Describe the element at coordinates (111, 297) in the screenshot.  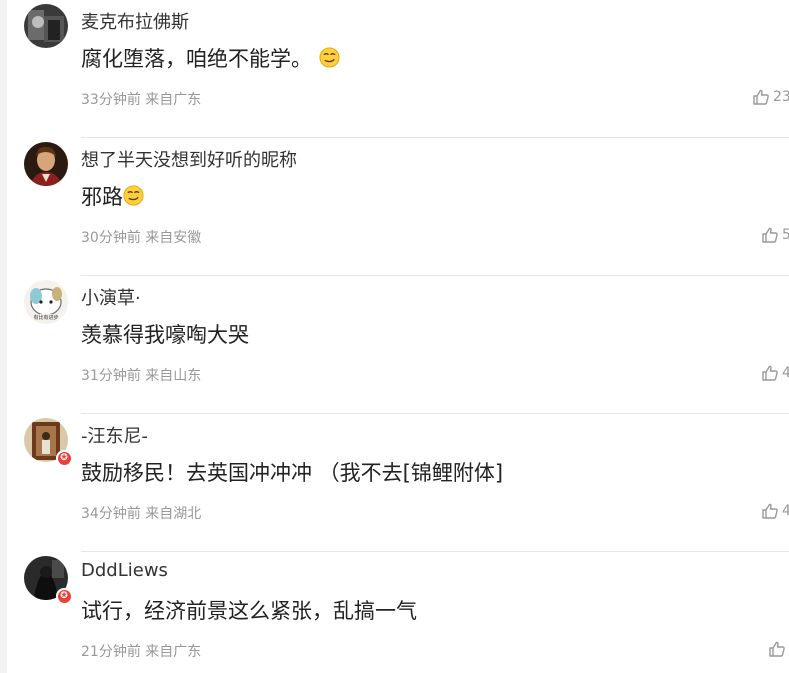
I see `username: 小演草·` at that location.